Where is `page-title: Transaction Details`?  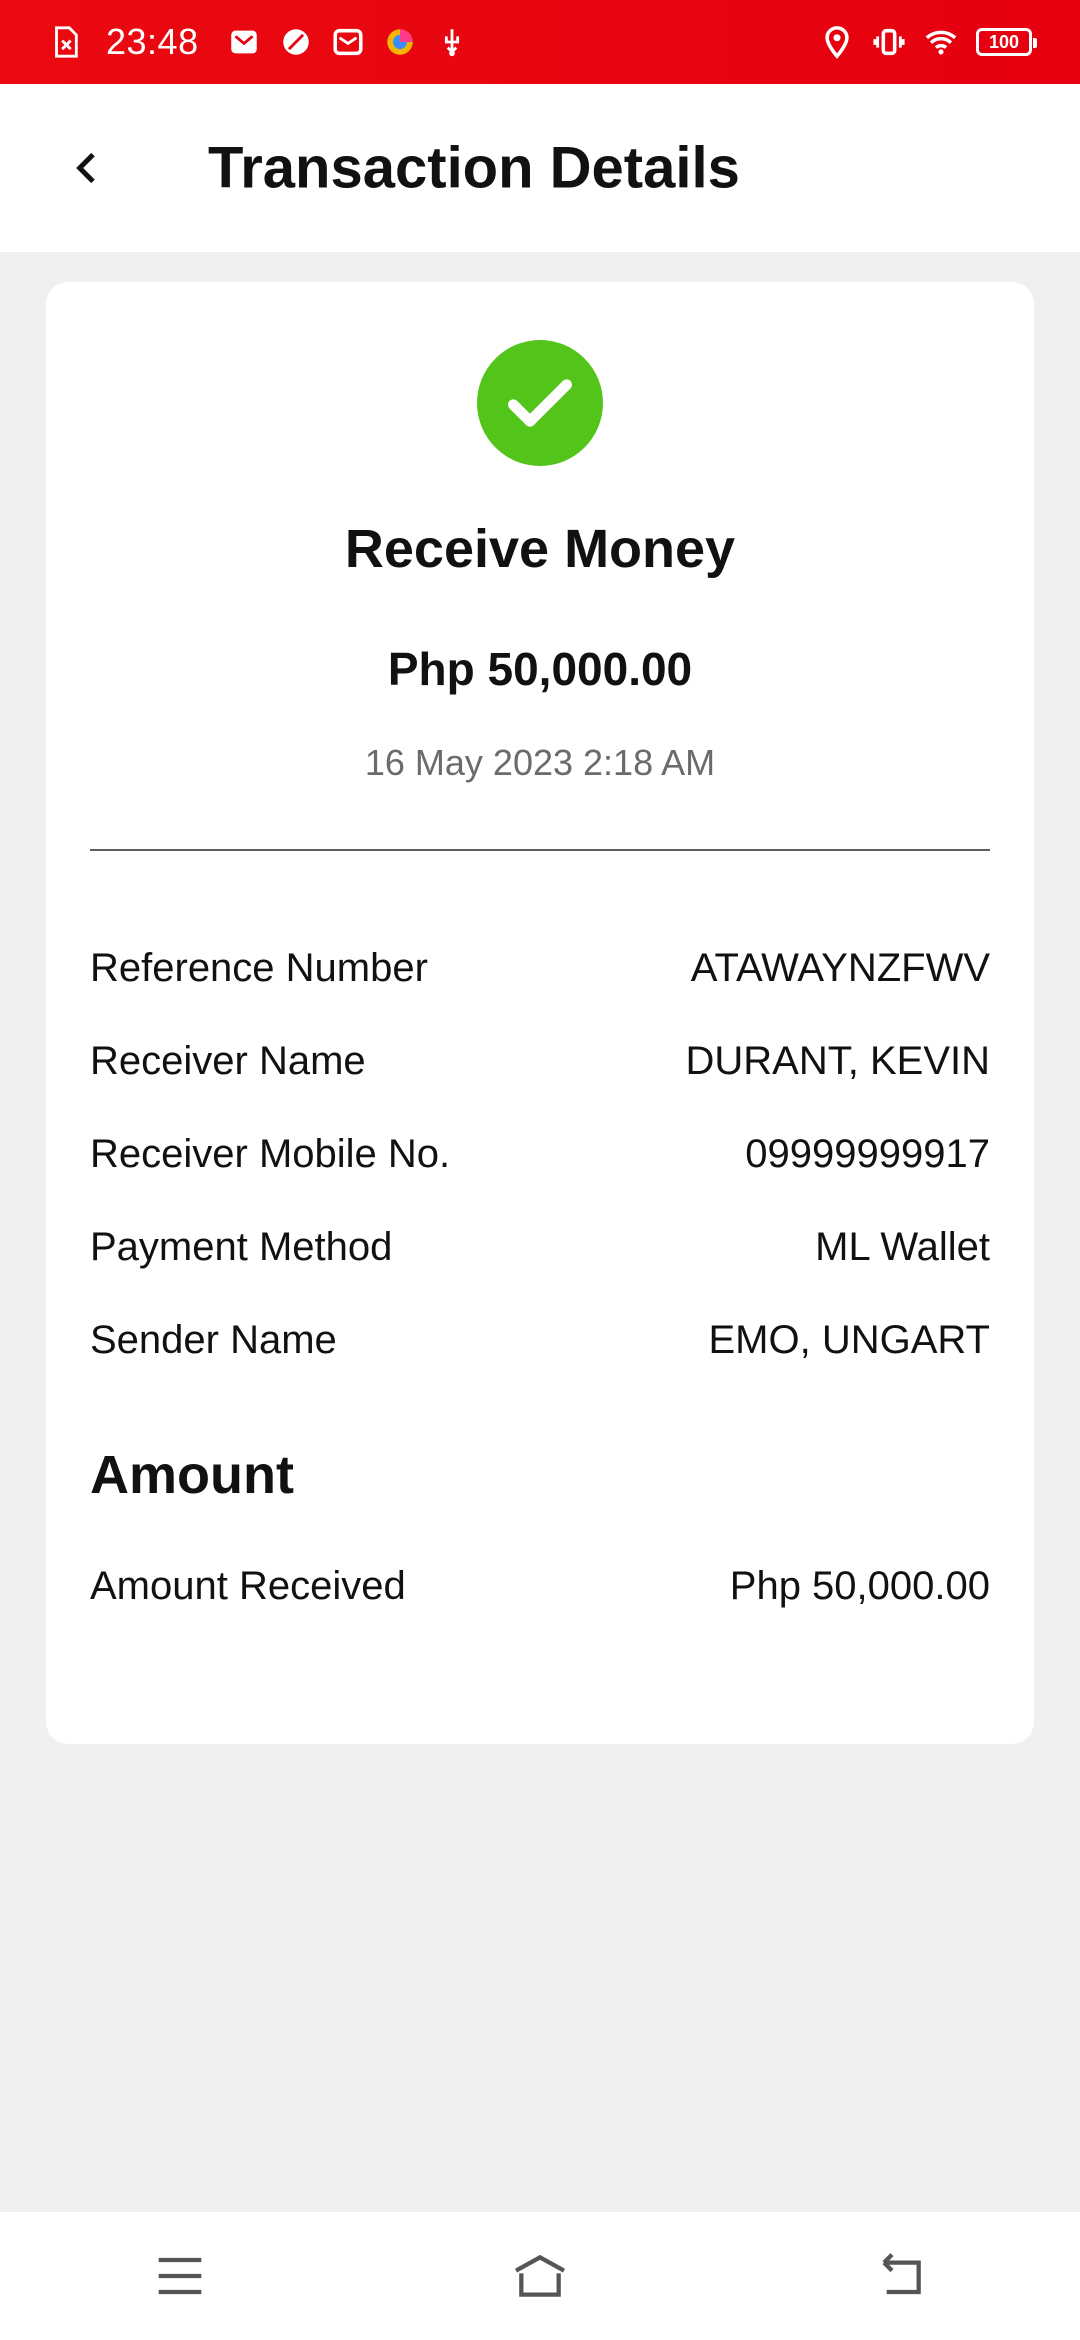 page-title: Transaction Details is located at coordinates (474, 168).